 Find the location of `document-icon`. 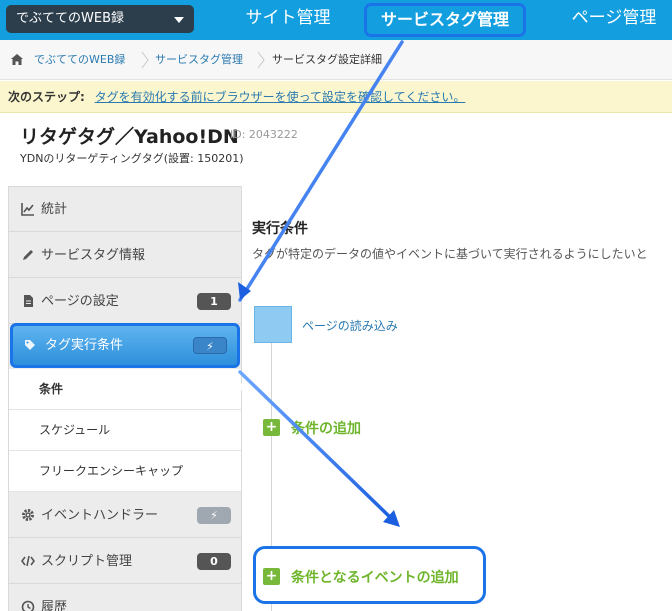

document-icon is located at coordinates (28, 301).